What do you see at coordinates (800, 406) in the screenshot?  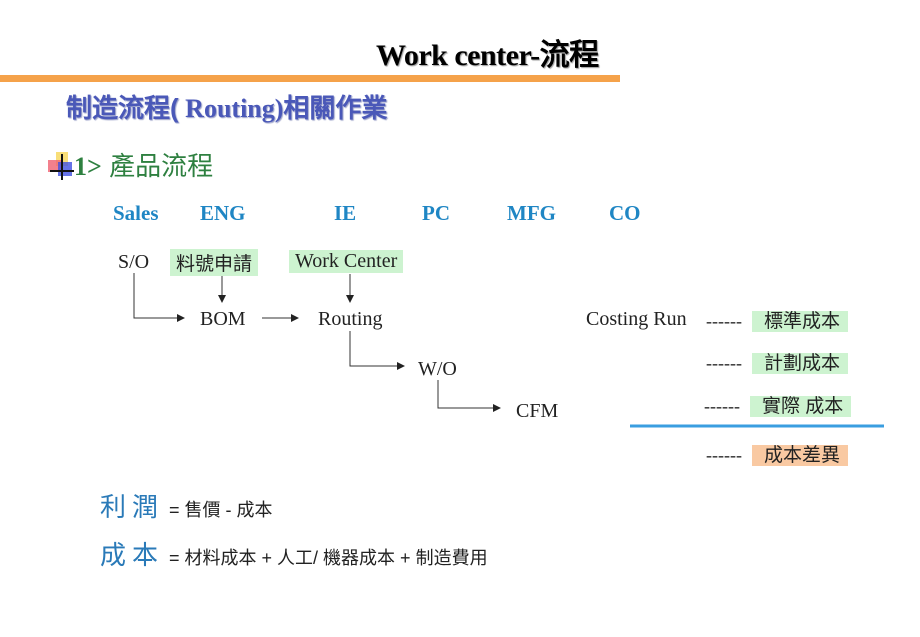 I see `cost-label: 實際 成本` at bounding box center [800, 406].